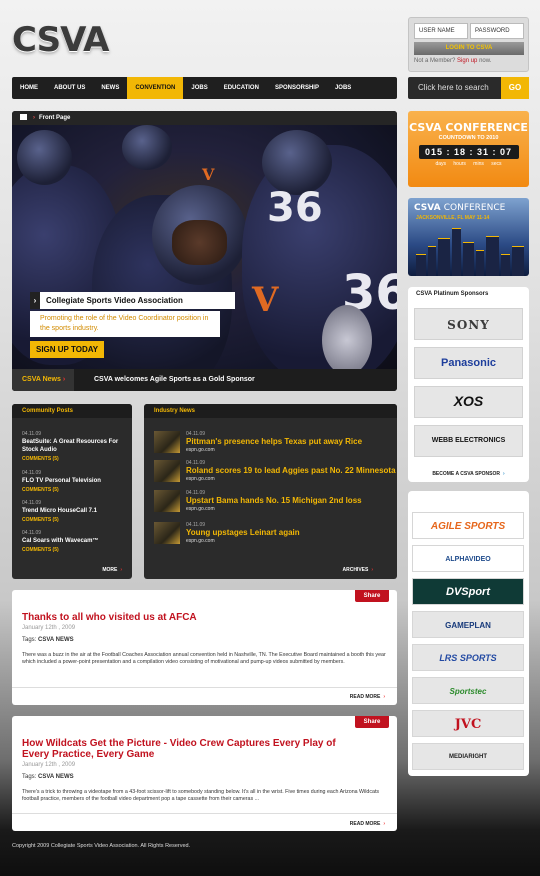 This screenshot has width=540, height=876. What do you see at coordinates (110, 88) in the screenshot?
I see `nav-item-news: NEWS` at bounding box center [110, 88].